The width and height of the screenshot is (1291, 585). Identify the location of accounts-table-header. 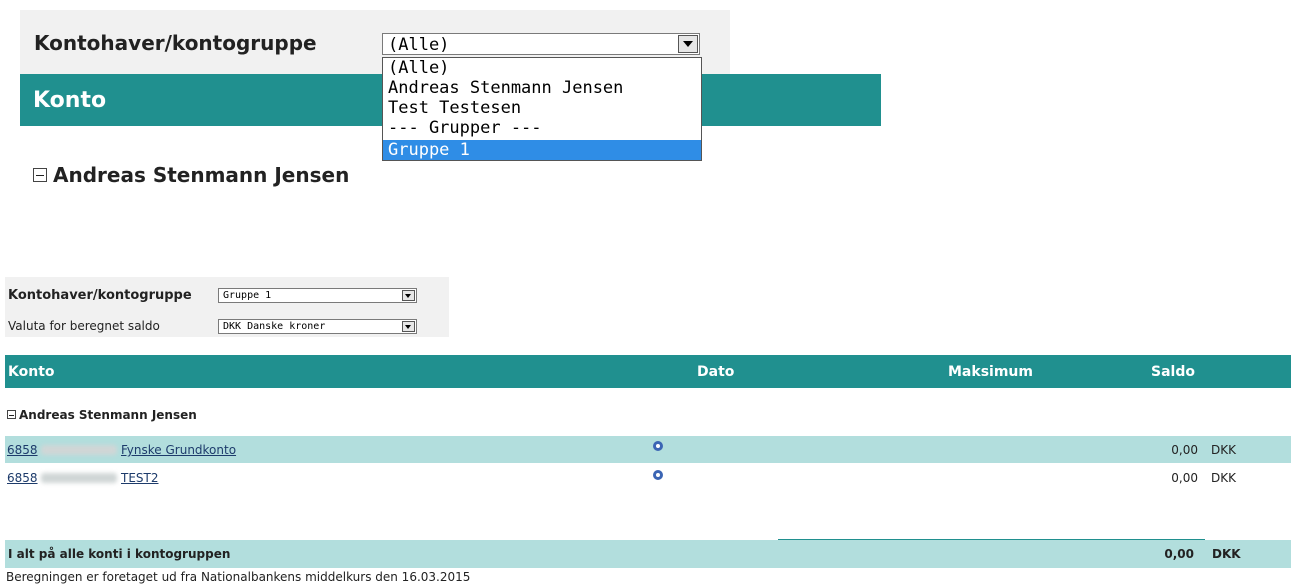
(648, 371).